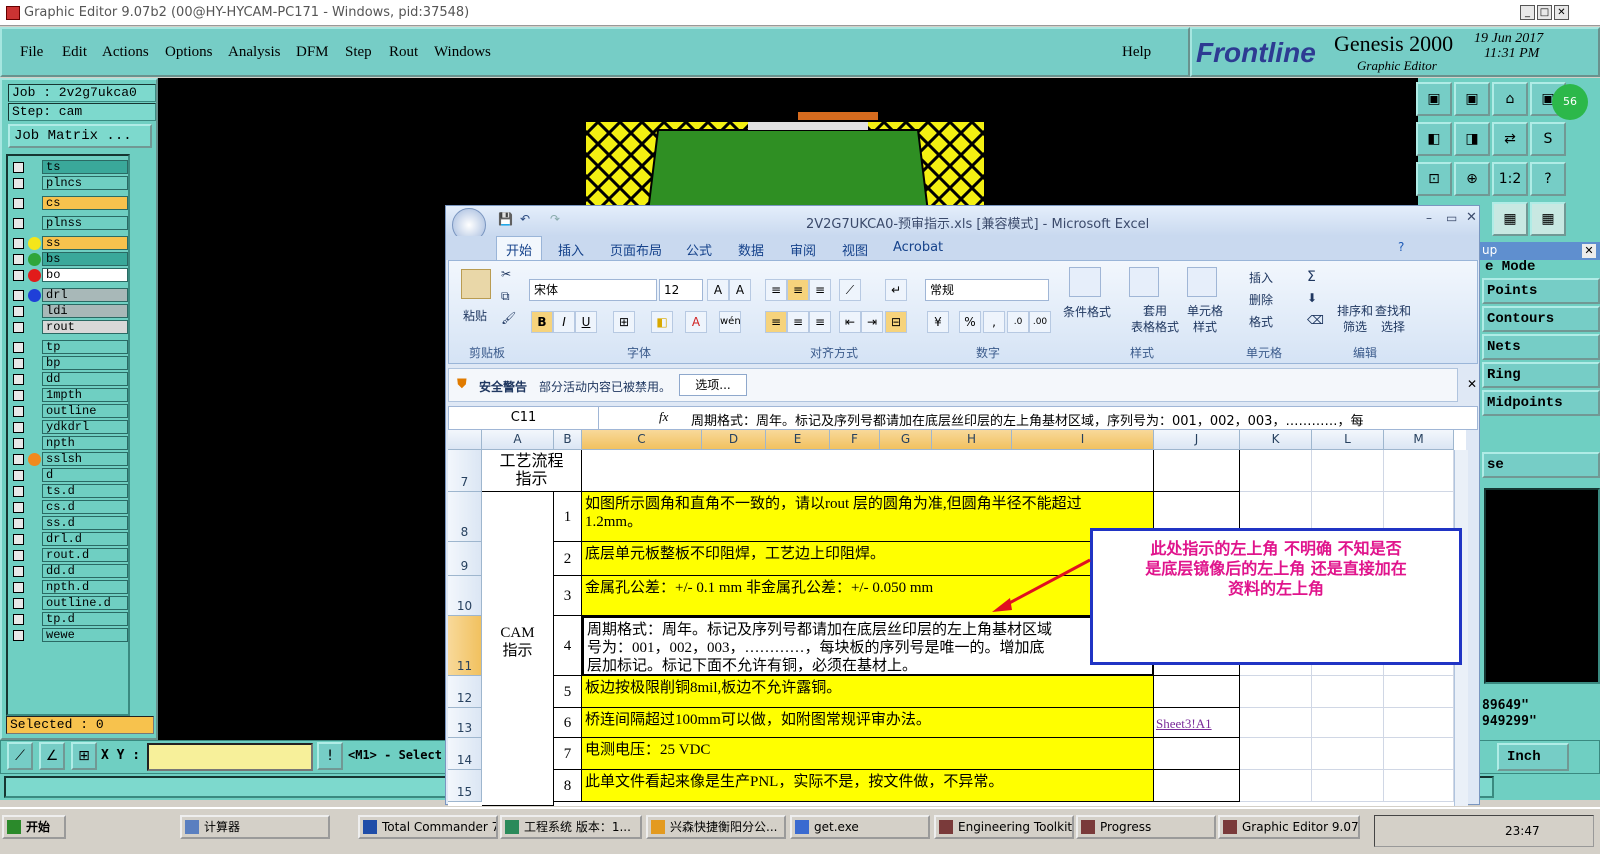 Image resolution: width=1600 pixels, height=854 pixels. I want to click on close-icon: ✕, so click(1561, 12).